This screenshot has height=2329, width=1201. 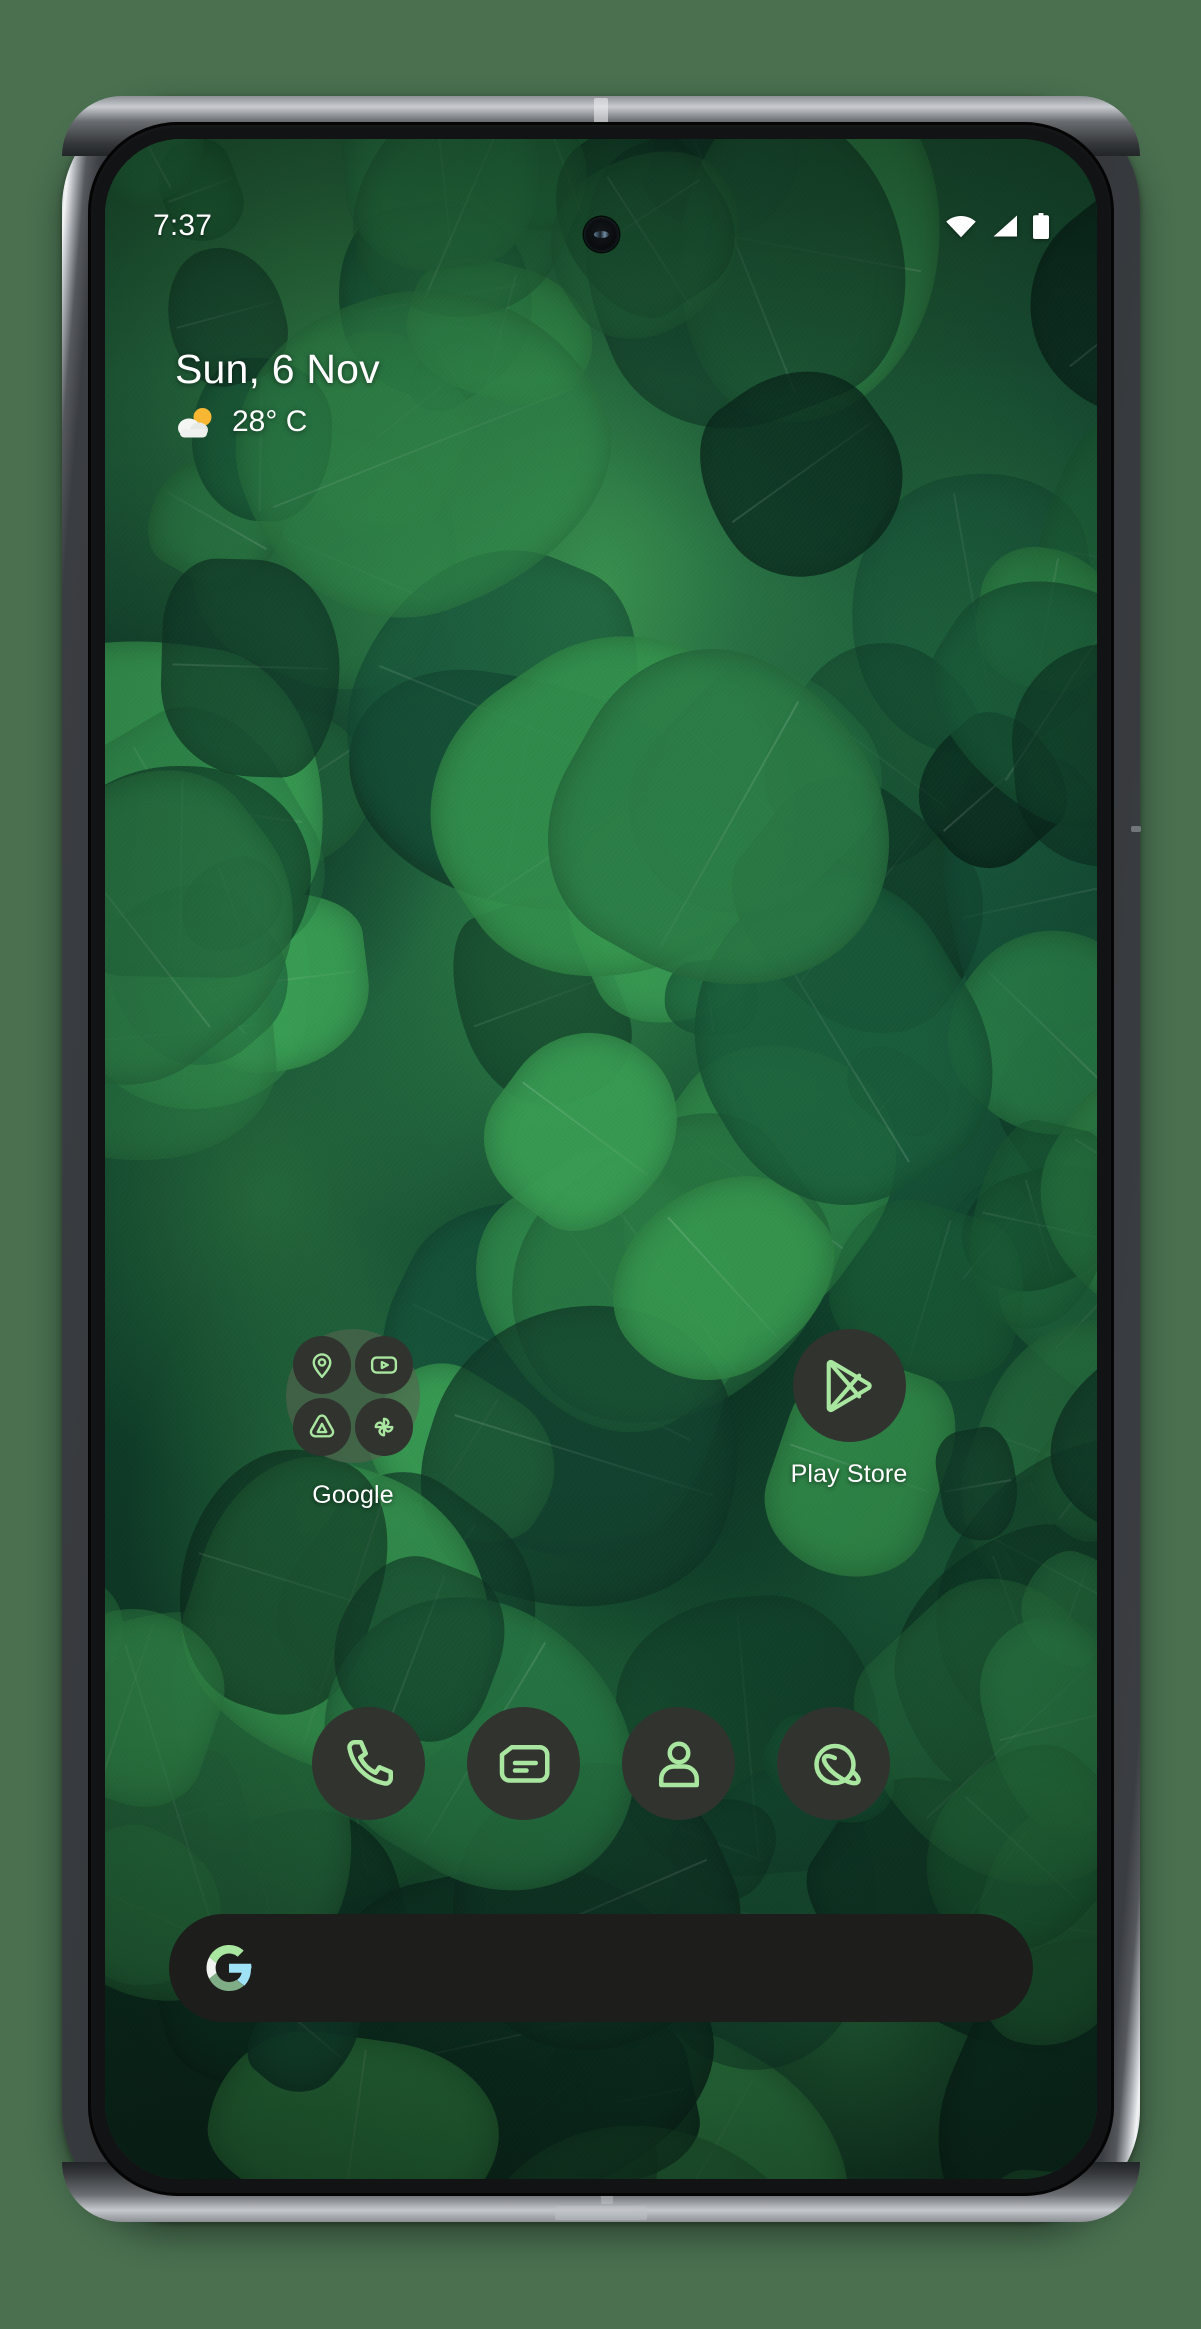 I want to click on widget-temperature: 28° C, so click(x=269, y=422).